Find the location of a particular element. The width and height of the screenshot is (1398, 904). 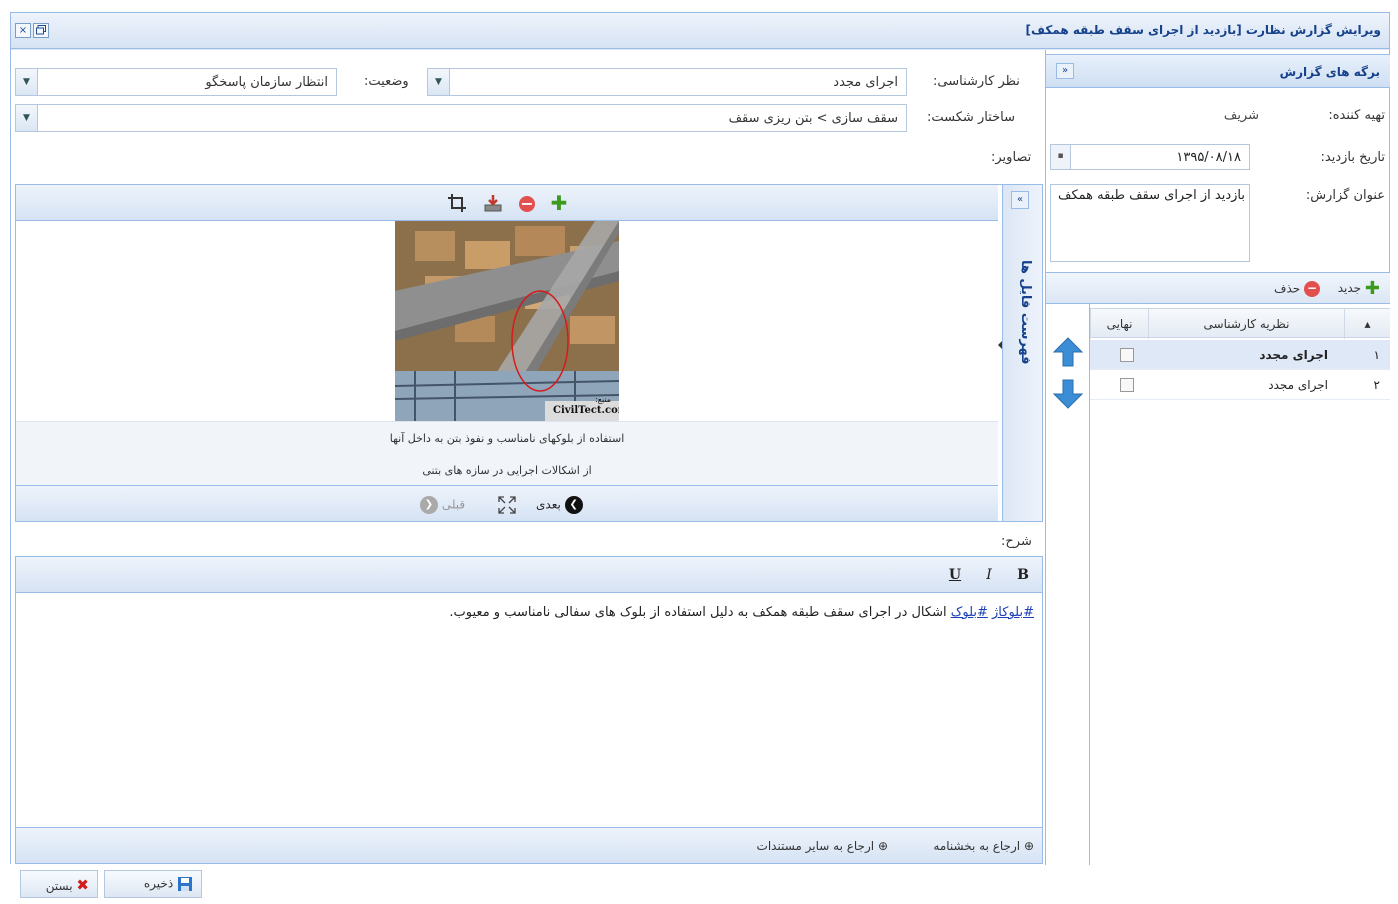

images-label: تصاویر: is located at coordinates (1011, 157).